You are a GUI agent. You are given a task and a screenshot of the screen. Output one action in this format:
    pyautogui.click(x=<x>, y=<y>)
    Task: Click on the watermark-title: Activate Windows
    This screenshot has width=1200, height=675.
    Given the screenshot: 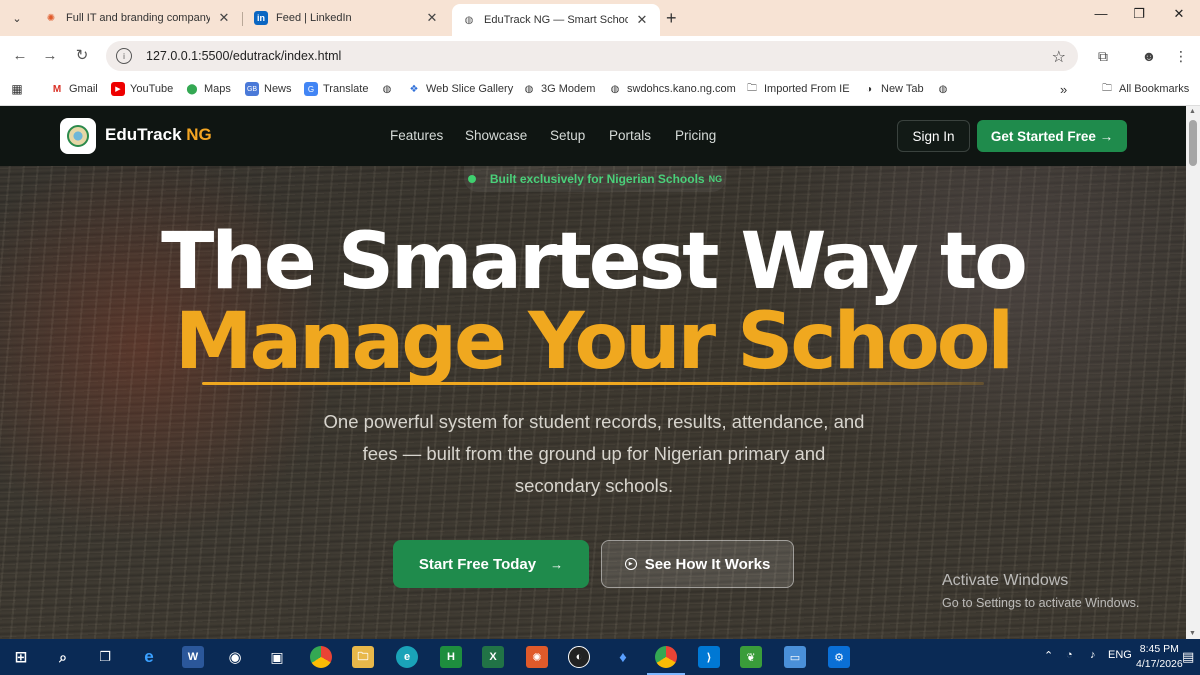 What is the action you would take?
    pyautogui.click(x=1005, y=580)
    